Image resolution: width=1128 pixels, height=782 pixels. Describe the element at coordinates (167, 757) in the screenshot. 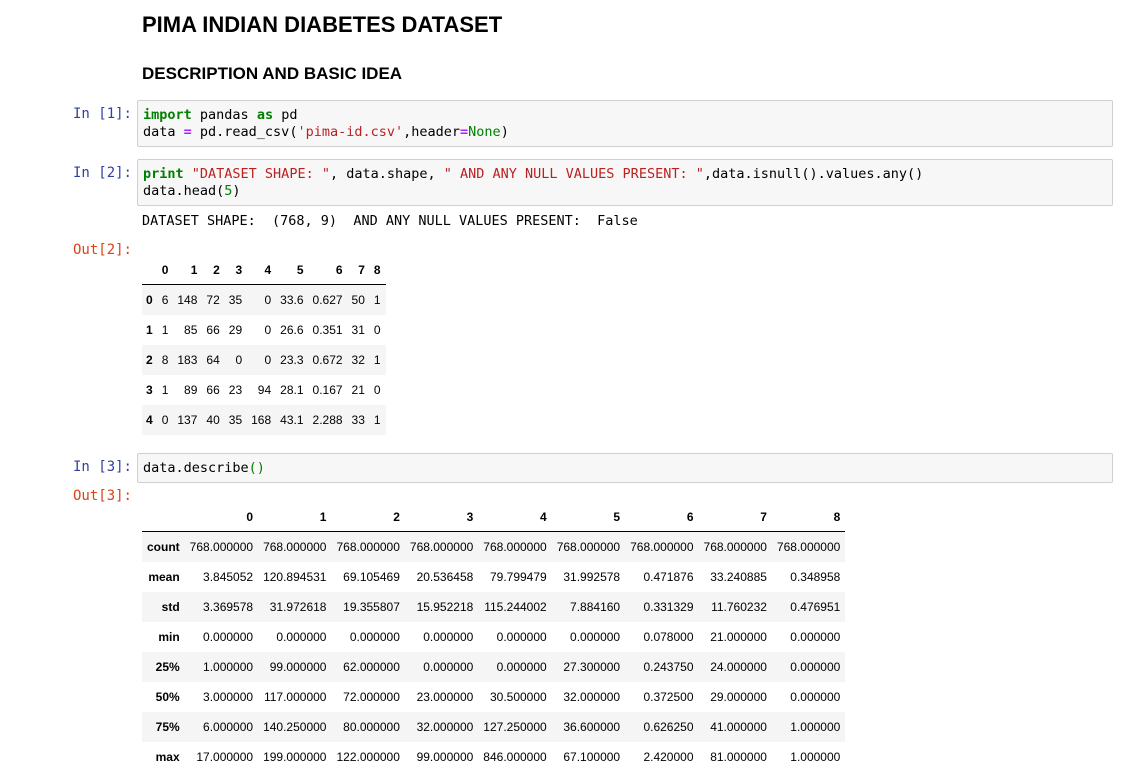

I see `row-index-label: max` at that location.